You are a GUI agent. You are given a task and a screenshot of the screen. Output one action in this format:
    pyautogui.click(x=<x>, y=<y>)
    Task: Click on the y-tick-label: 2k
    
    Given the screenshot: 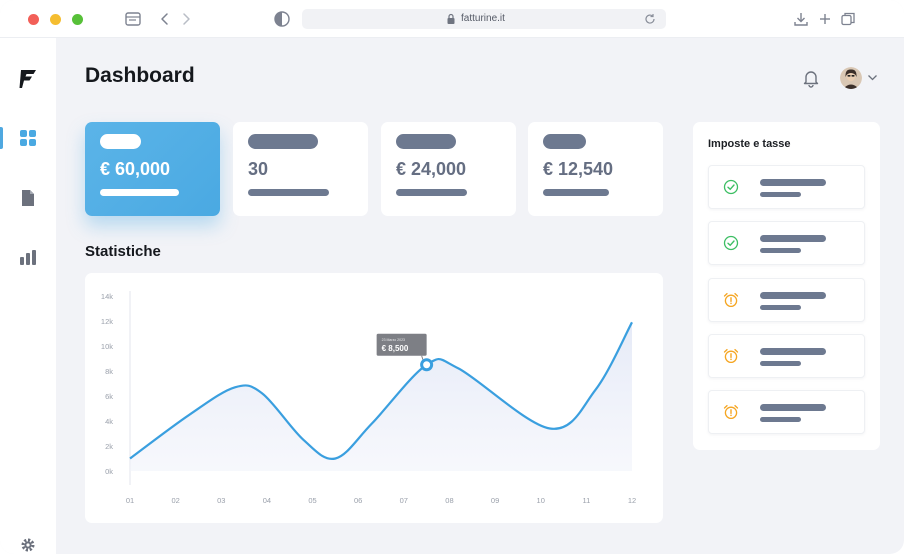 What is the action you would take?
    pyautogui.click(x=109, y=446)
    